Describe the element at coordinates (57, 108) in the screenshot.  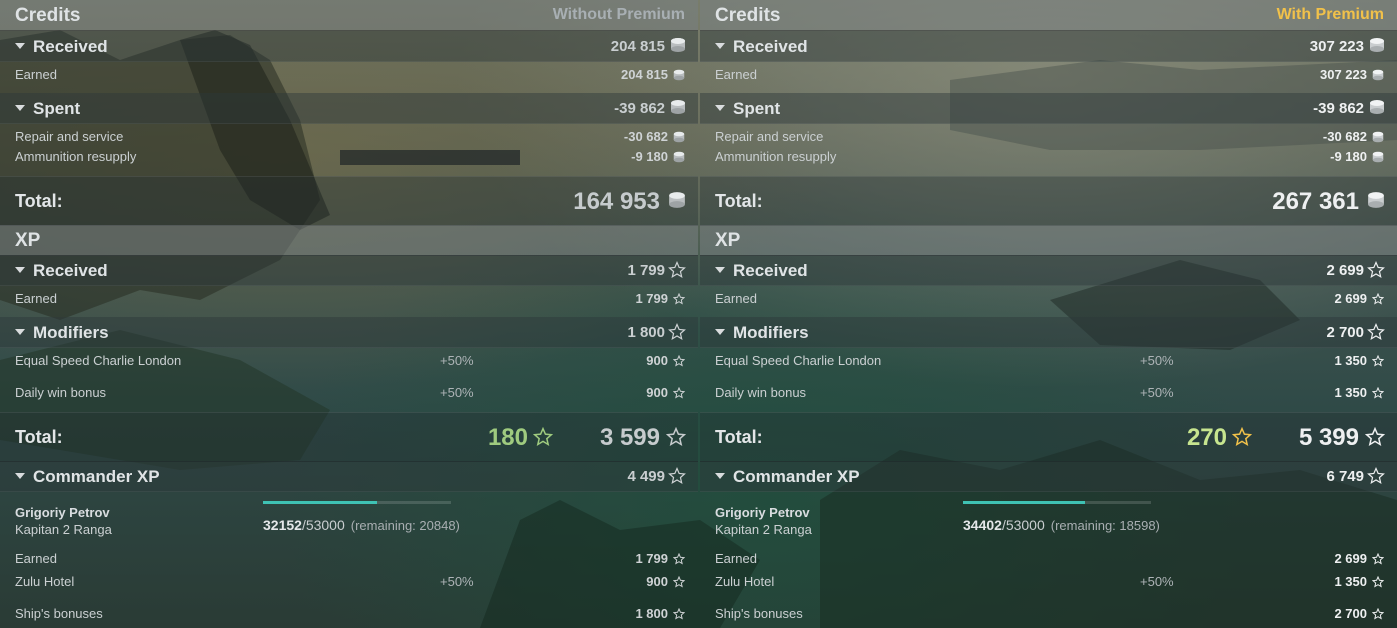
I see `section-label: Spent` at that location.